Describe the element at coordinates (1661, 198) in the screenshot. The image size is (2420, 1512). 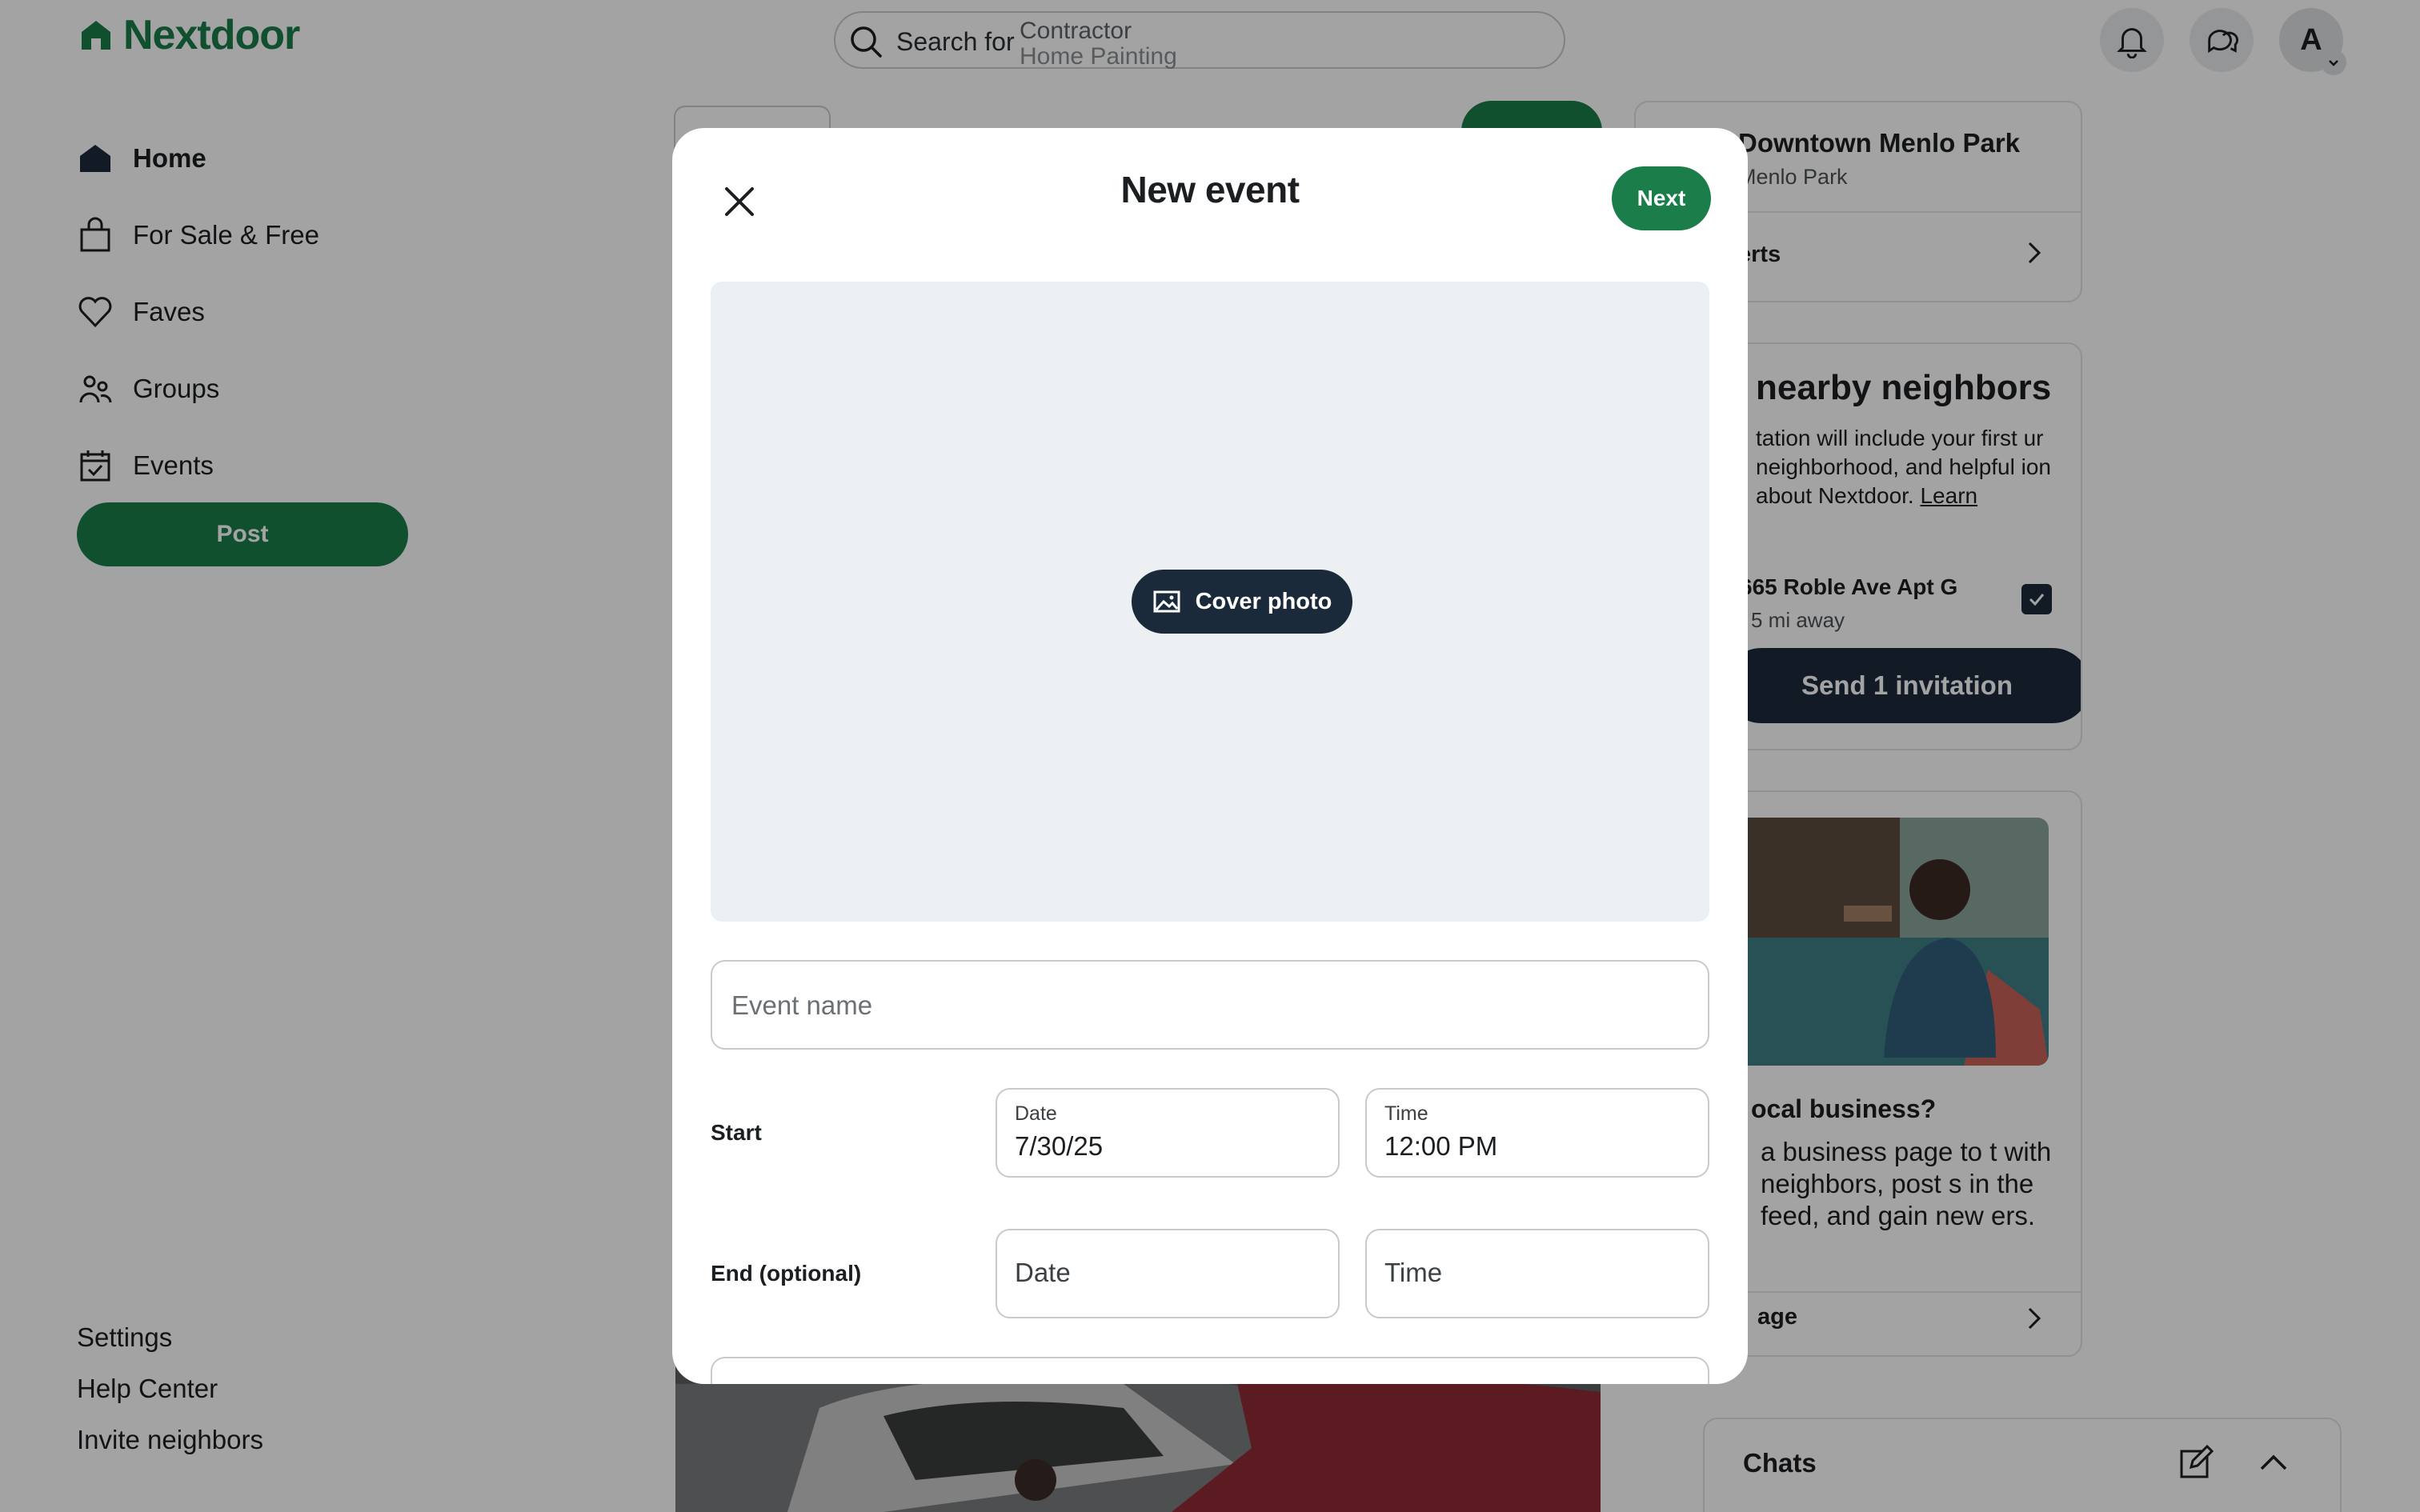
I see `next-button: Next` at that location.